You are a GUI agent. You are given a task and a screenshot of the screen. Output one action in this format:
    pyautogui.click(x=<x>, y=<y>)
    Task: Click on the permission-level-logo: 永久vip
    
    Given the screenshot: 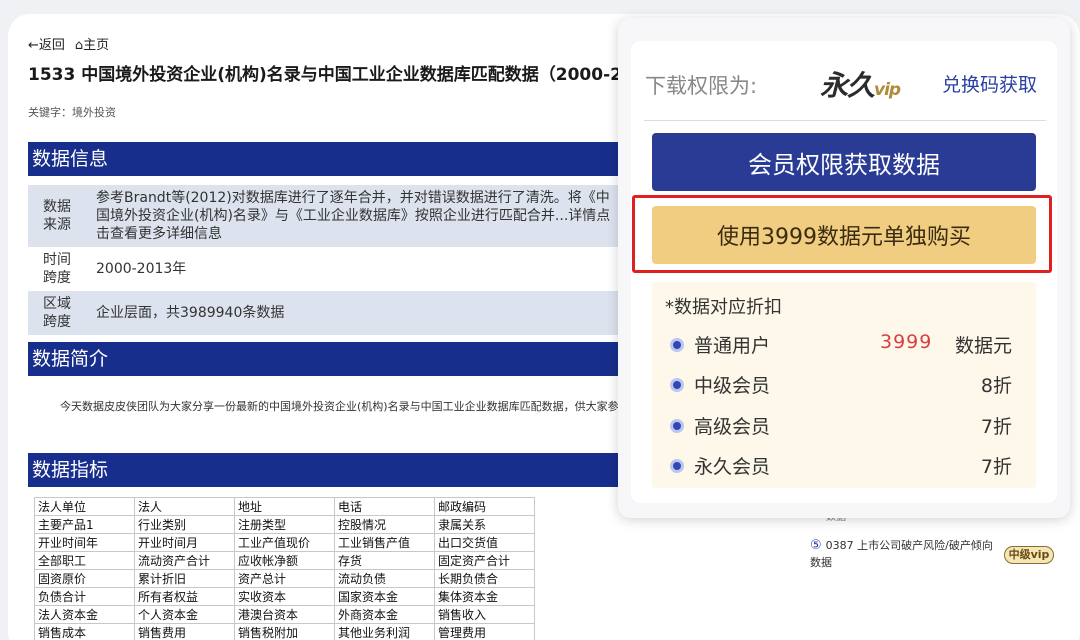 What is the action you would take?
    pyautogui.click(x=860, y=85)
    